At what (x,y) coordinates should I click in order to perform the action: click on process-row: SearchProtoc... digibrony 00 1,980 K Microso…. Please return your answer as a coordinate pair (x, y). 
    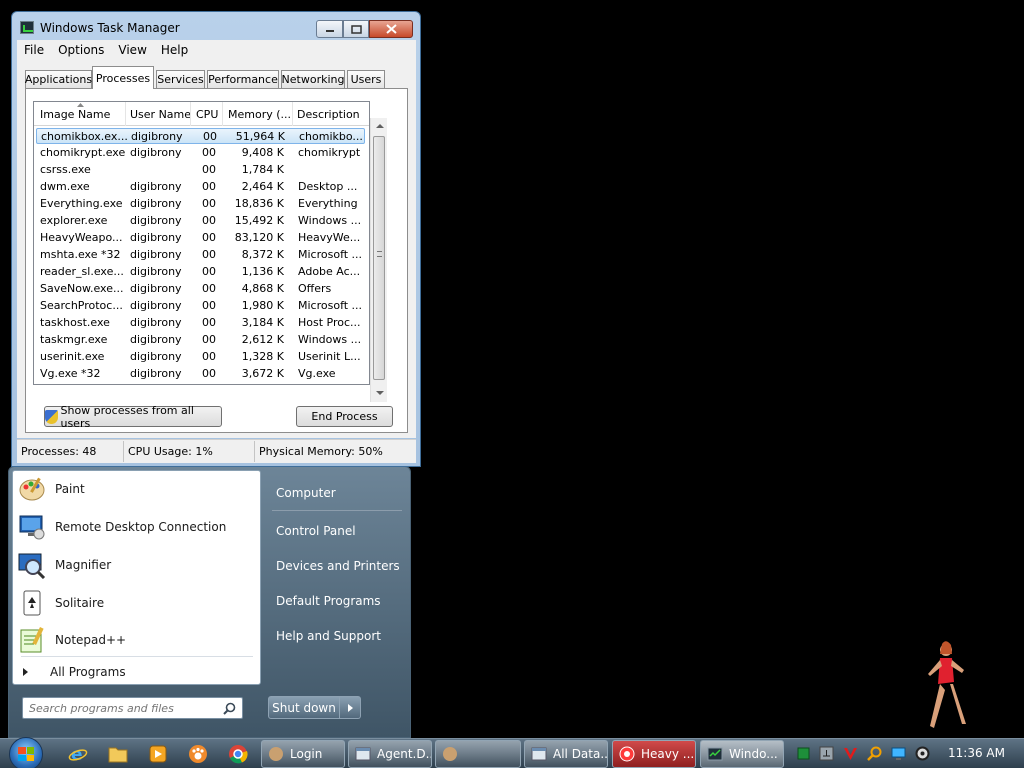
    Looking at the image, I should click on (200, 306).